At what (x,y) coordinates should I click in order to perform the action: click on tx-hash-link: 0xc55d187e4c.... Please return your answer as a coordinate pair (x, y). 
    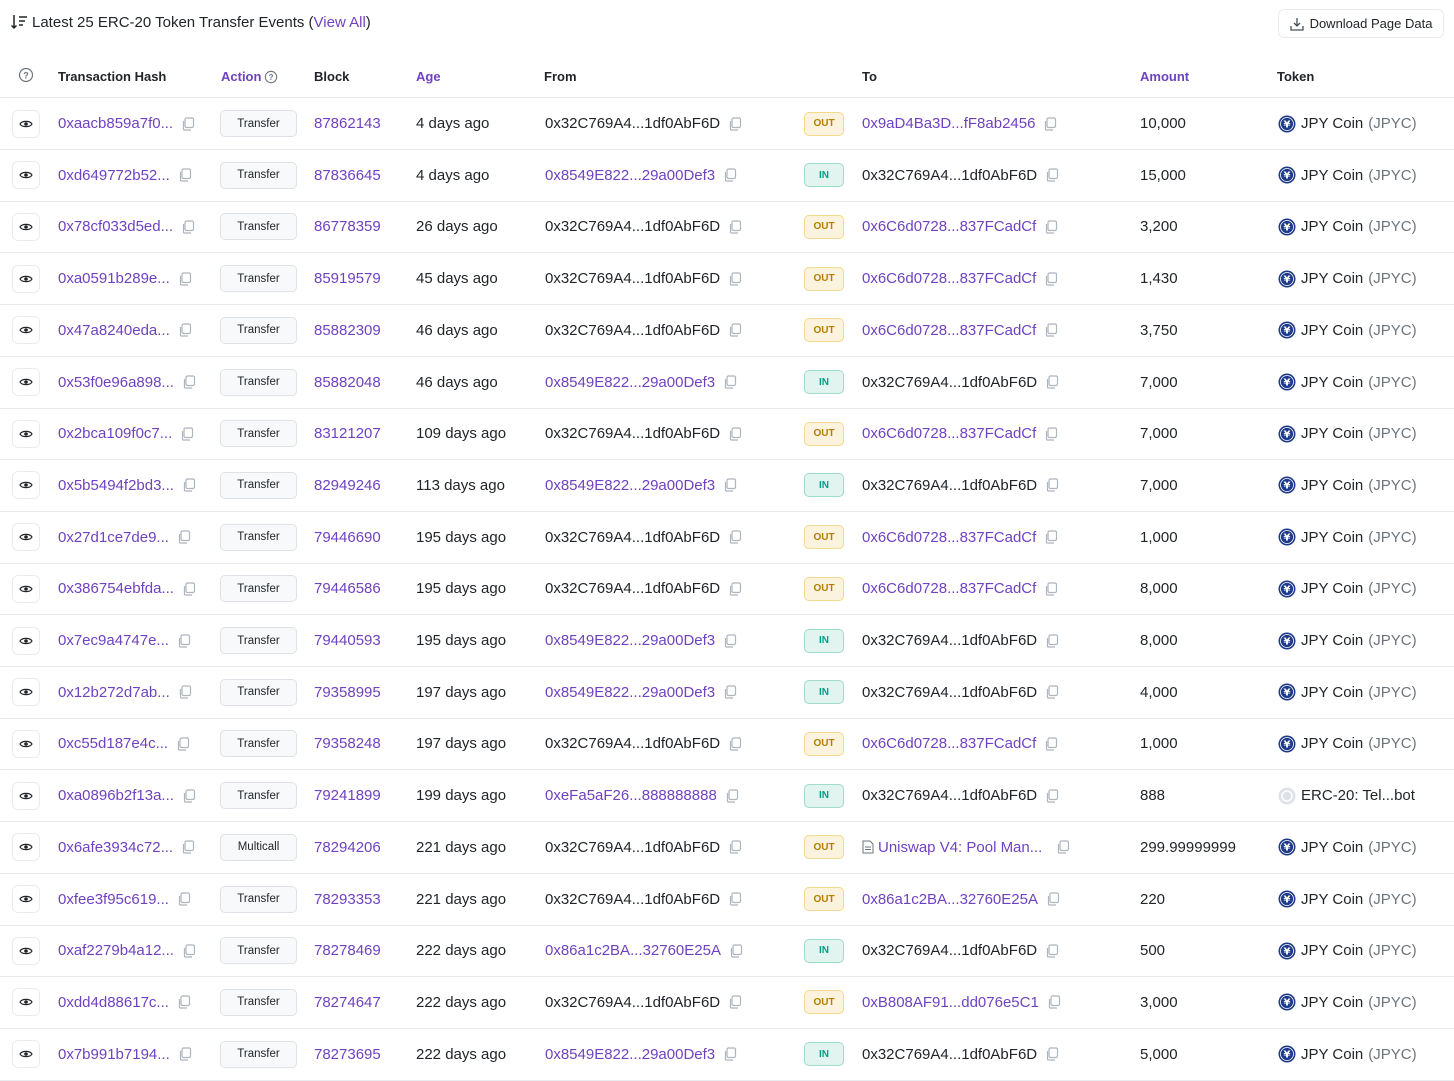
    Looking at the image, I should click on (113, 743).